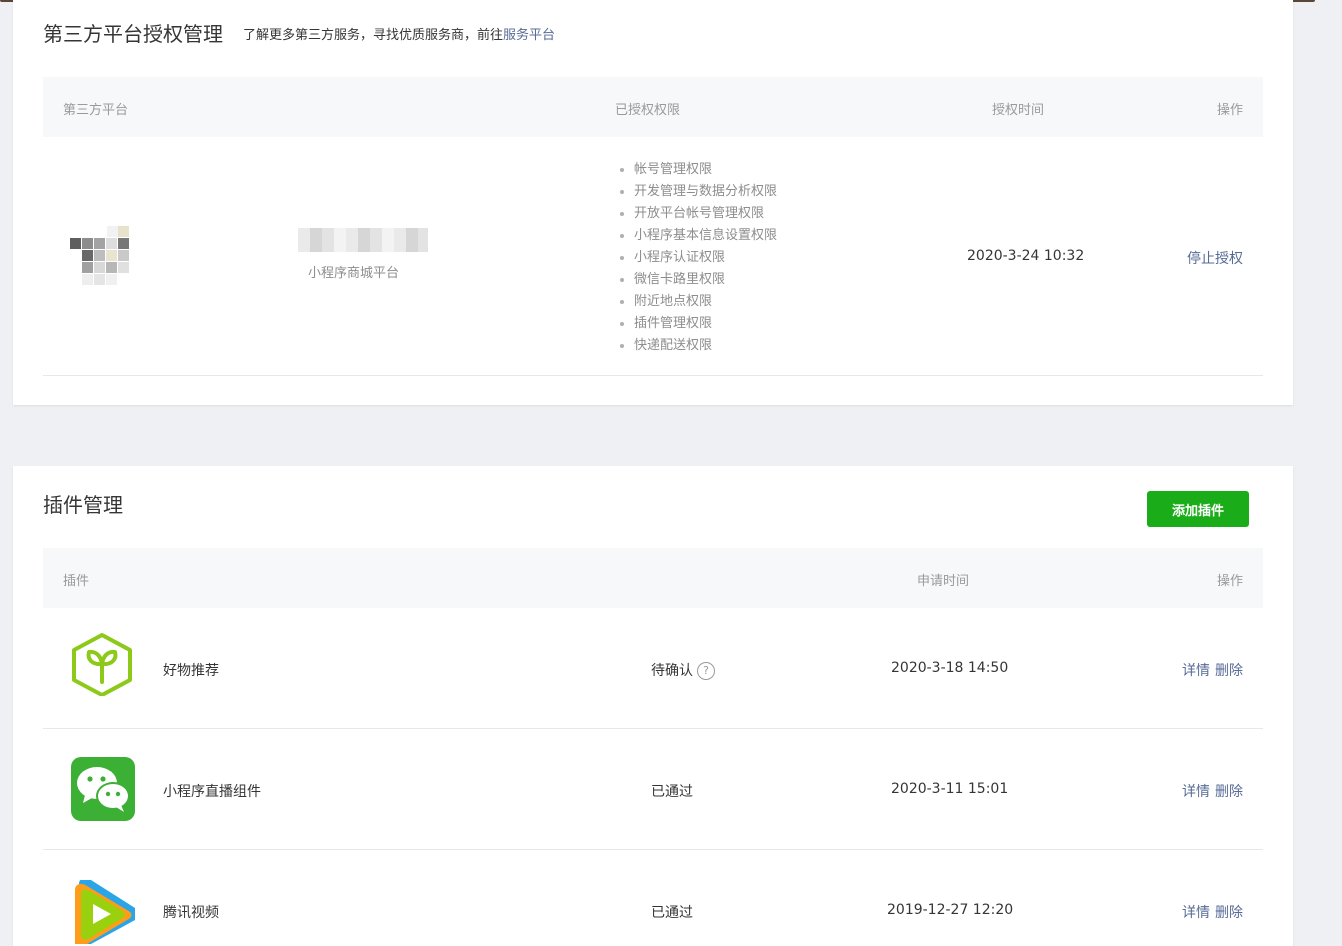 This screenshot has width=1342, height=946. I want to click on permission-item: 附近地点权限, so click(698, 302).